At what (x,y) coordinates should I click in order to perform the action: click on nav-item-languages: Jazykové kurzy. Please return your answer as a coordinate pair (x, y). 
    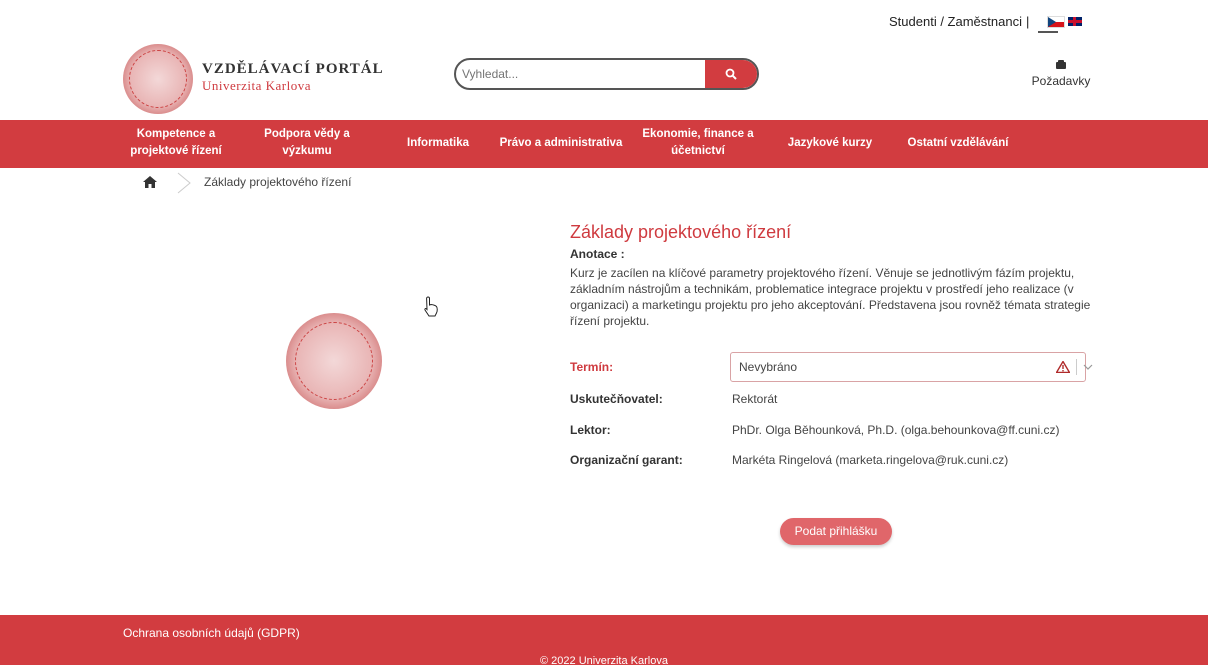
    Looking at the image, I should click on (830, 143).